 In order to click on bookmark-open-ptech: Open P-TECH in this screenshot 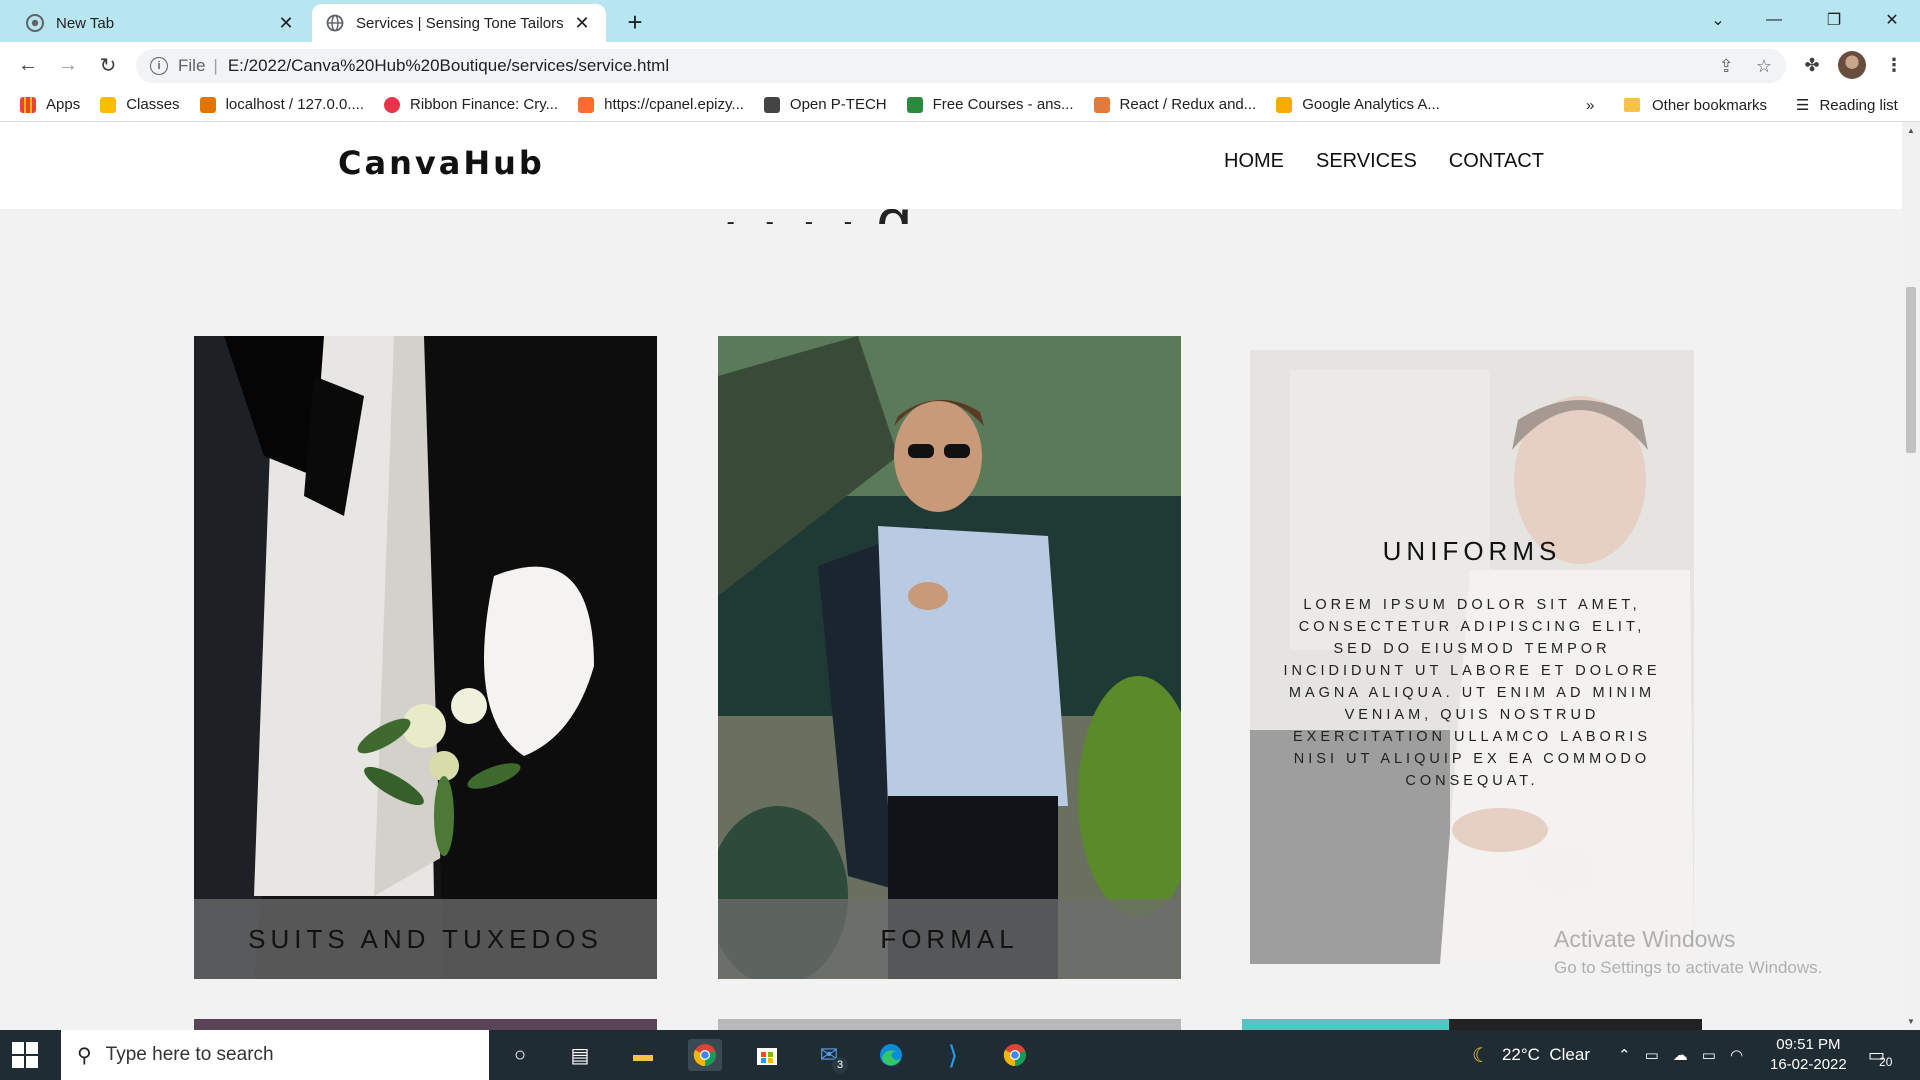, I will do `click(825, 104)`.